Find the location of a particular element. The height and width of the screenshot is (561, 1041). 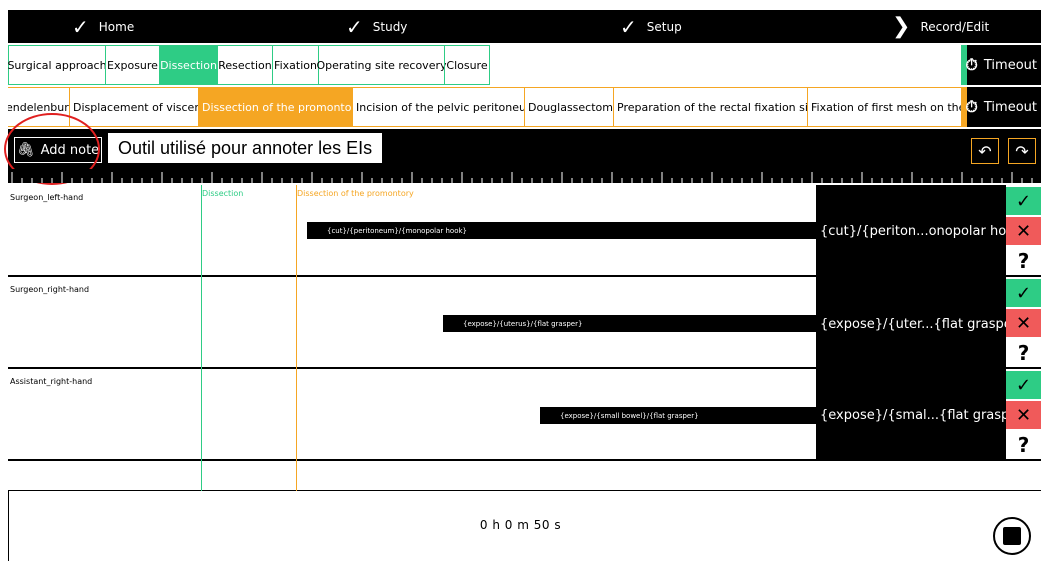

paperclip-icon: 🖇 is located at coordinates (25, 150).